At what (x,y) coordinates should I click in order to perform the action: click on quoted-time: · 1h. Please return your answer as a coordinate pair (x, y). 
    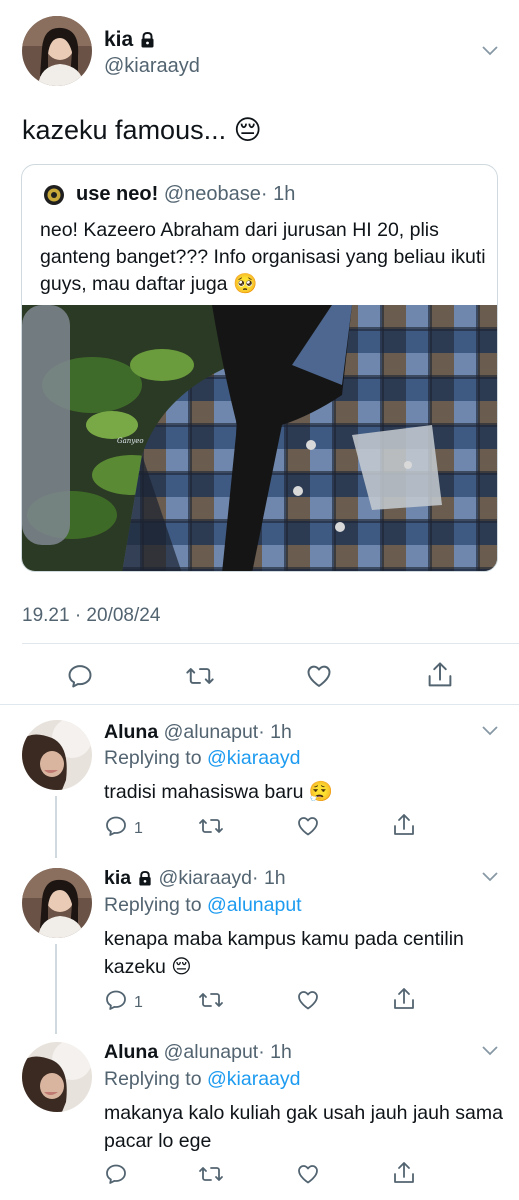
    Looking at the image, I should click on (278, 194).